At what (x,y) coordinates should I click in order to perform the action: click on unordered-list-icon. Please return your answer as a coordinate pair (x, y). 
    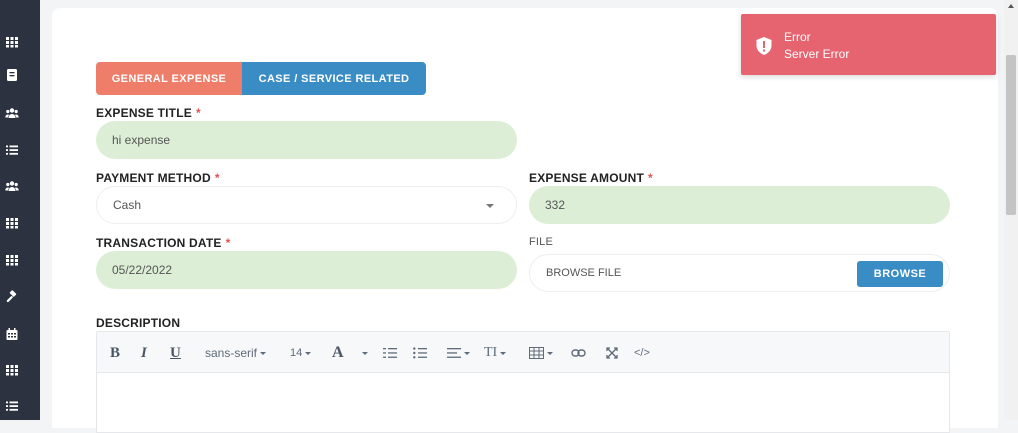
    Looking at the image, I should click on (420, 353).